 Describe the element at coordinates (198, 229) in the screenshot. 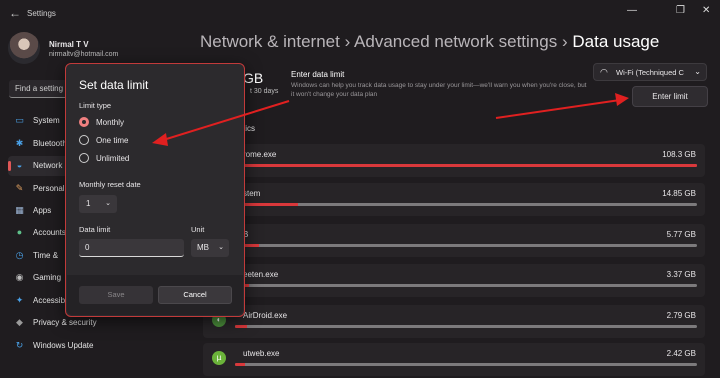

I see `unit-label: Unit` at that location.